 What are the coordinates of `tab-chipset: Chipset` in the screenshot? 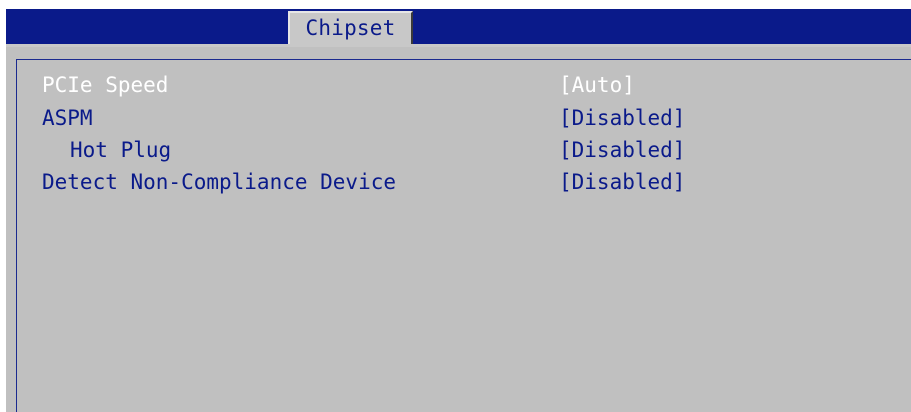 It's located at (350, 27).